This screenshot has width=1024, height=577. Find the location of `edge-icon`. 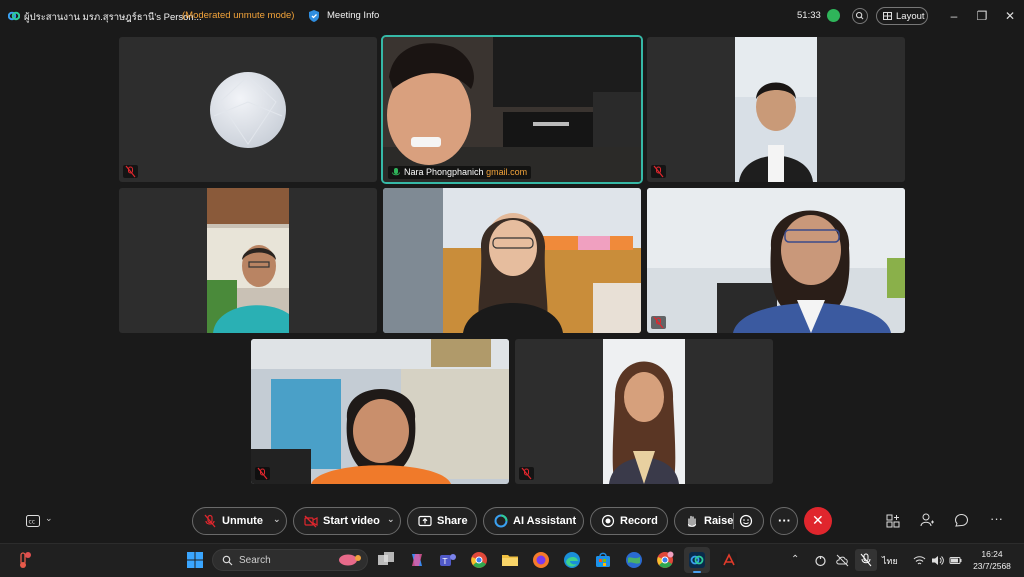

edge-icon is located at coordinates (572, 560).